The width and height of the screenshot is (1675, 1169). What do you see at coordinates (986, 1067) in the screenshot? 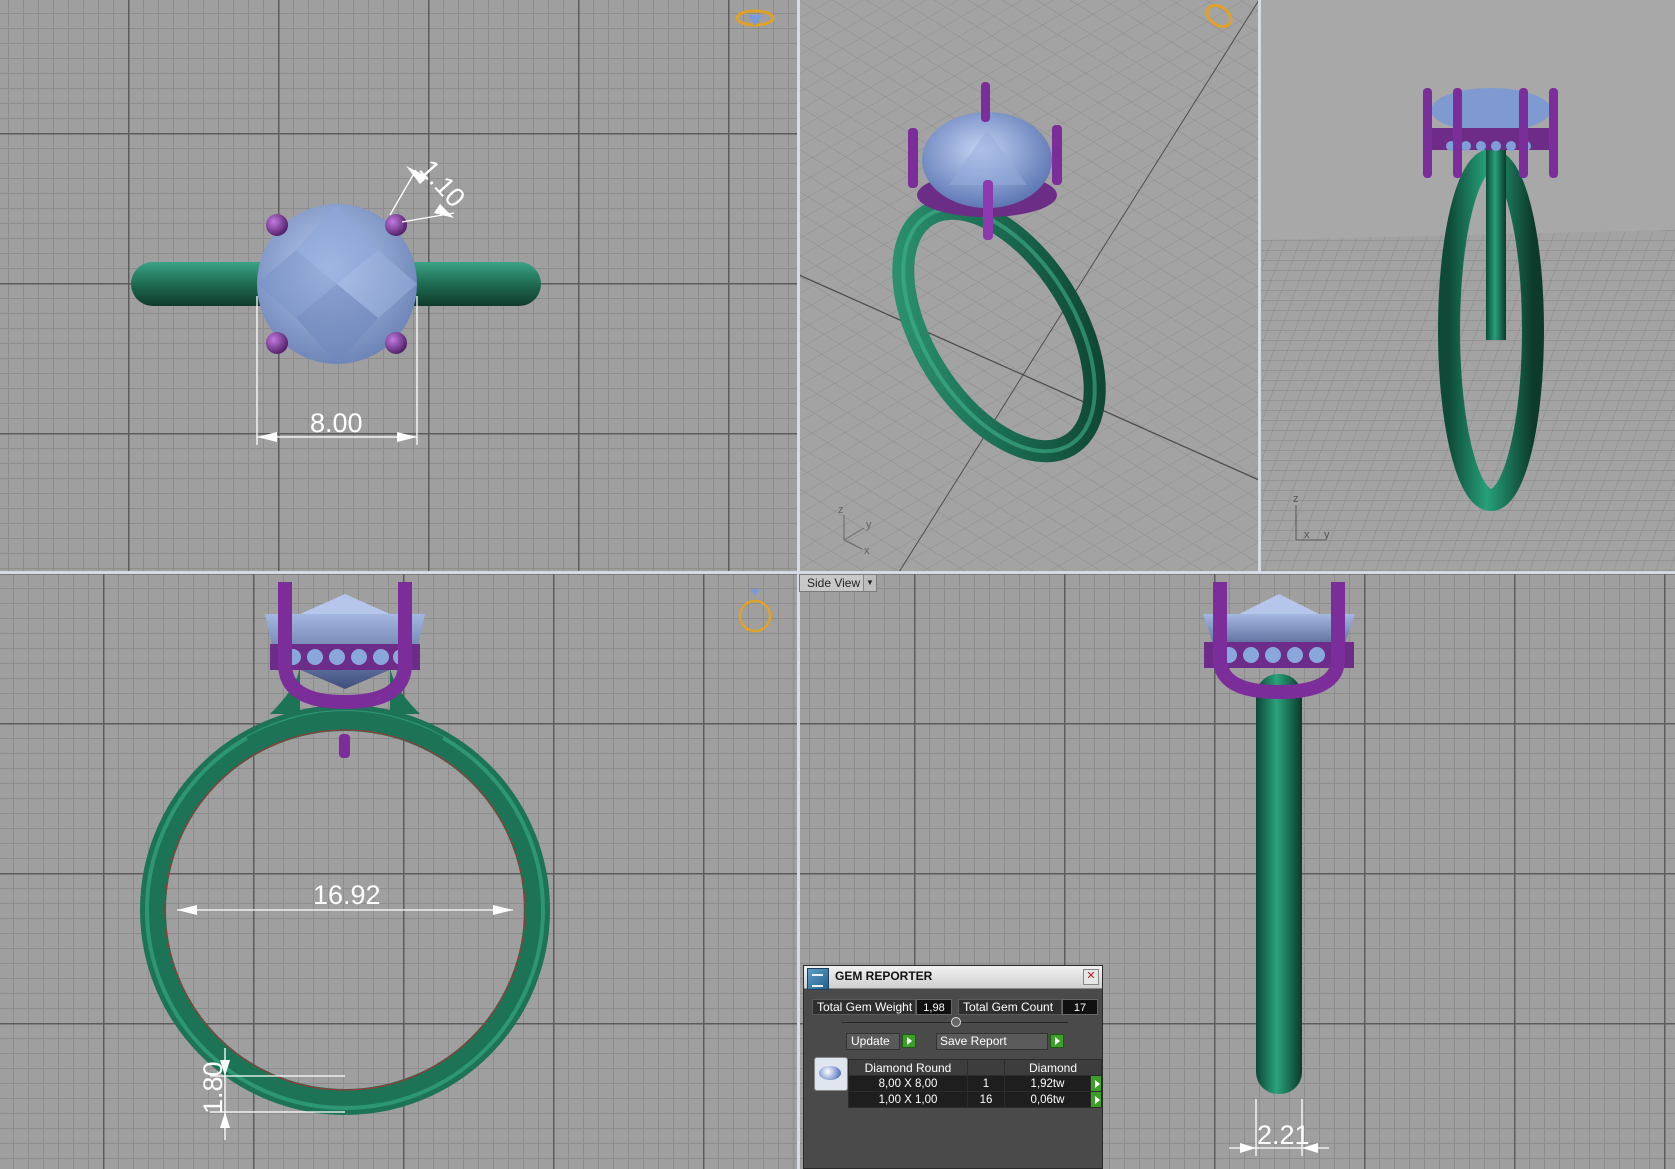
I see `column-header` at bounding box center [986, 1067].